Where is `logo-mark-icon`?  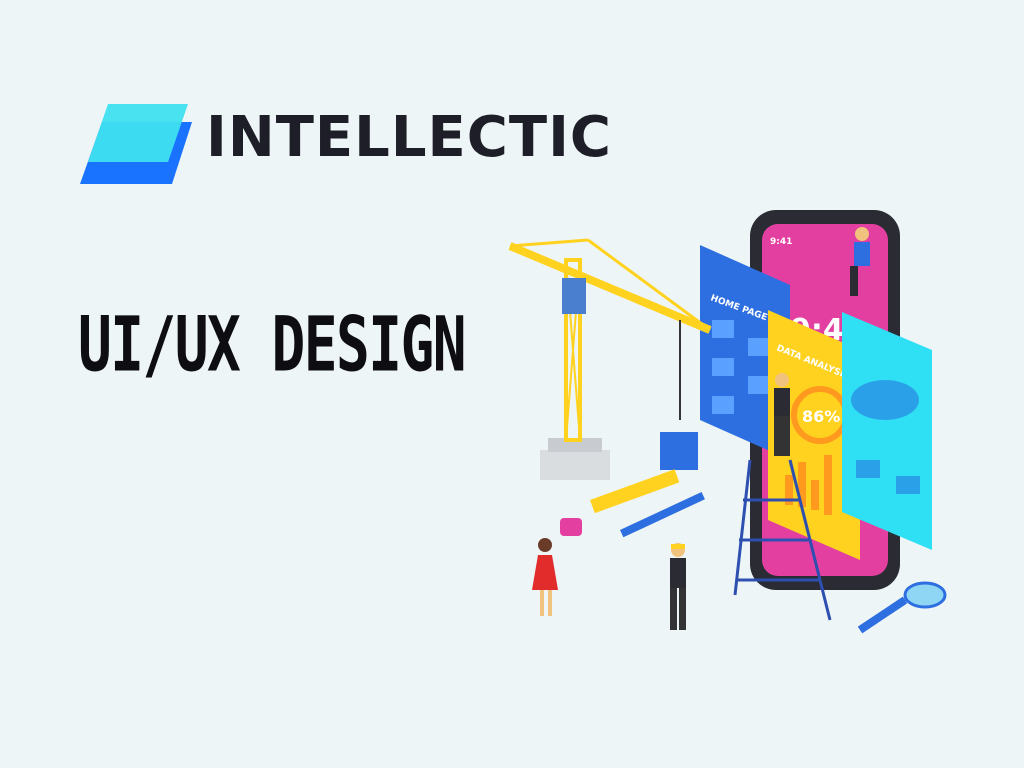
logo-mark-icon is located at coordinates (136, 144).